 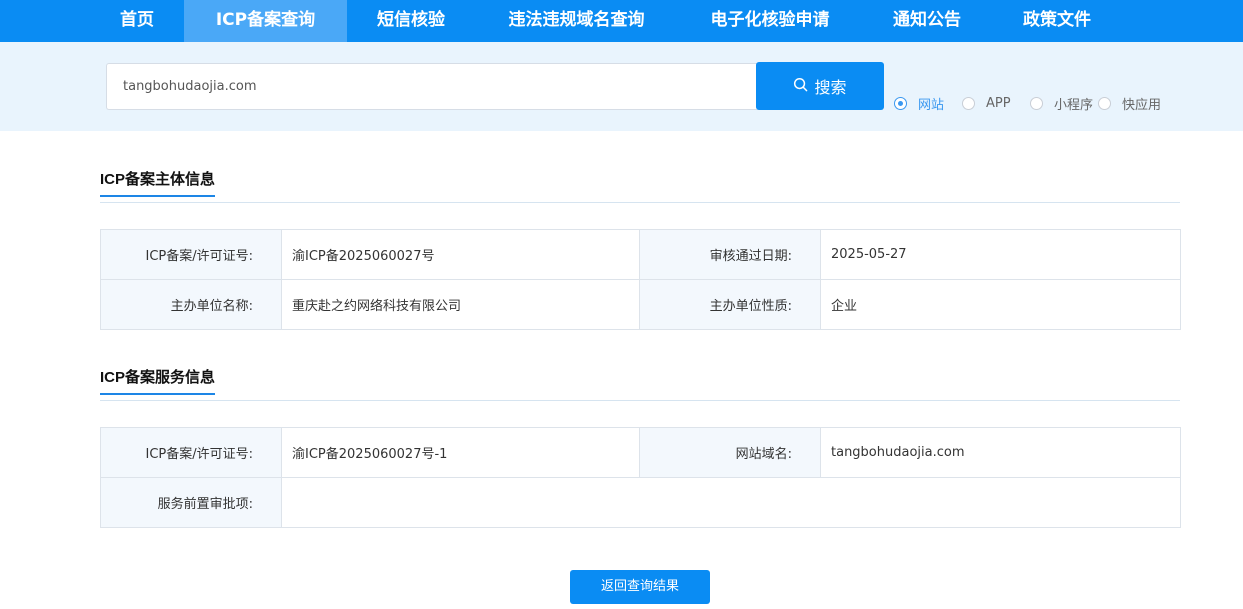 I want to click on search-band: 搜索 网站 APP 小程序 快应用, so click(x=621, y=86).